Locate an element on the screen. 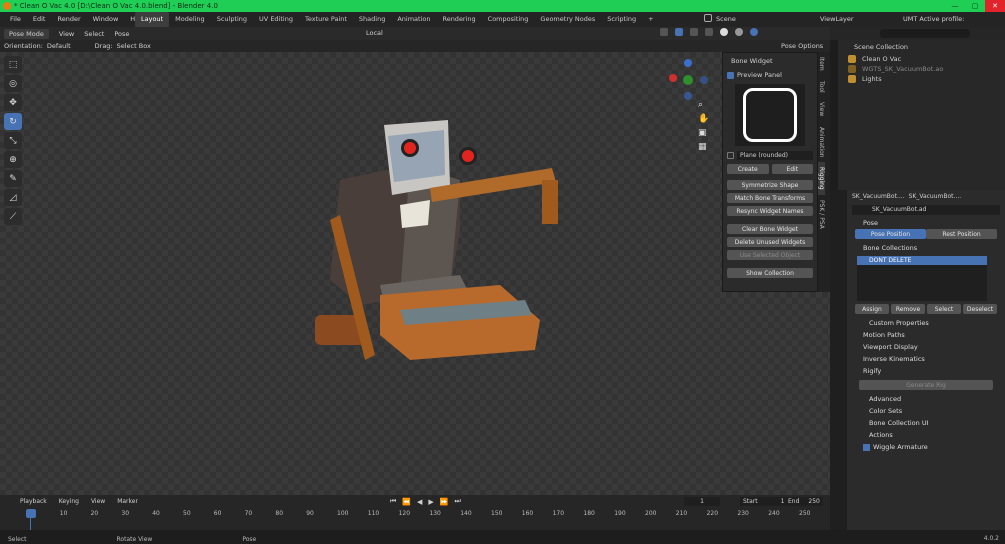  select-box-tool: ⬚ is located at coordinates (13, 64).